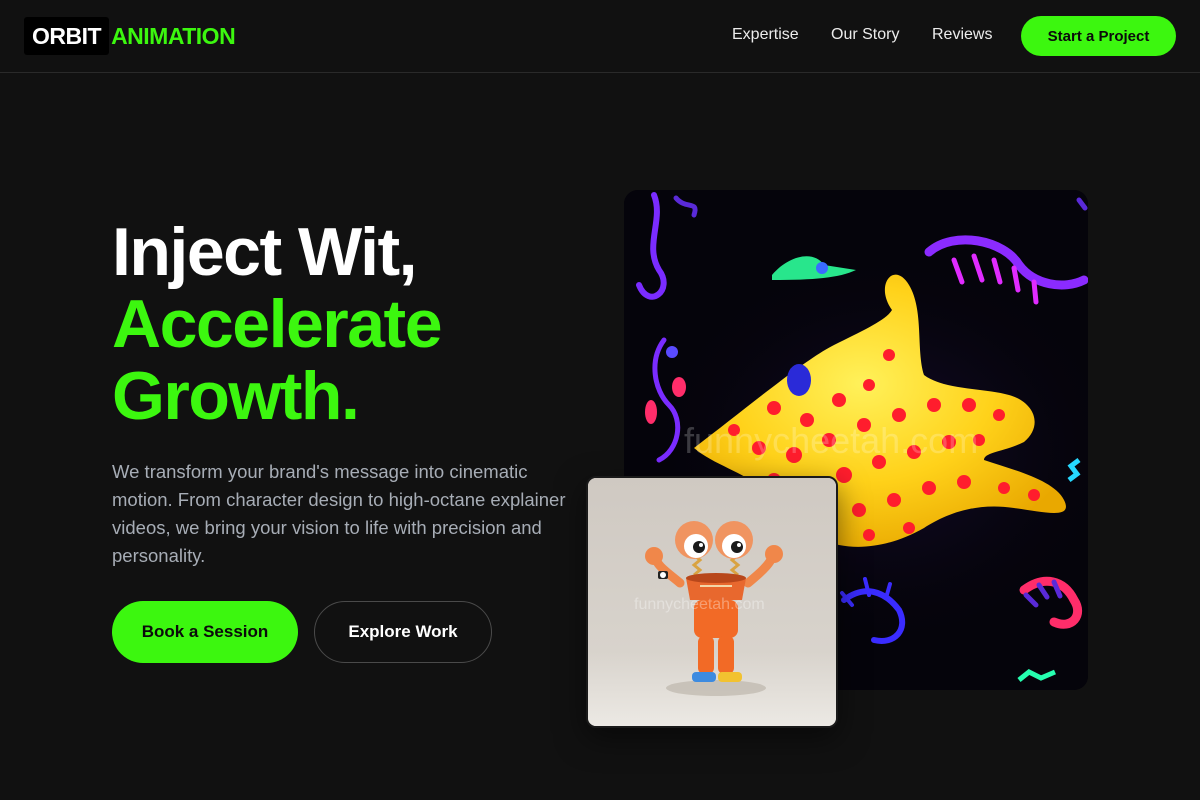  What do you see at coordinates (962, 35) in the screenshot?
I see `nav-link-reviews: Reviews` at bounding box center [962, 35].